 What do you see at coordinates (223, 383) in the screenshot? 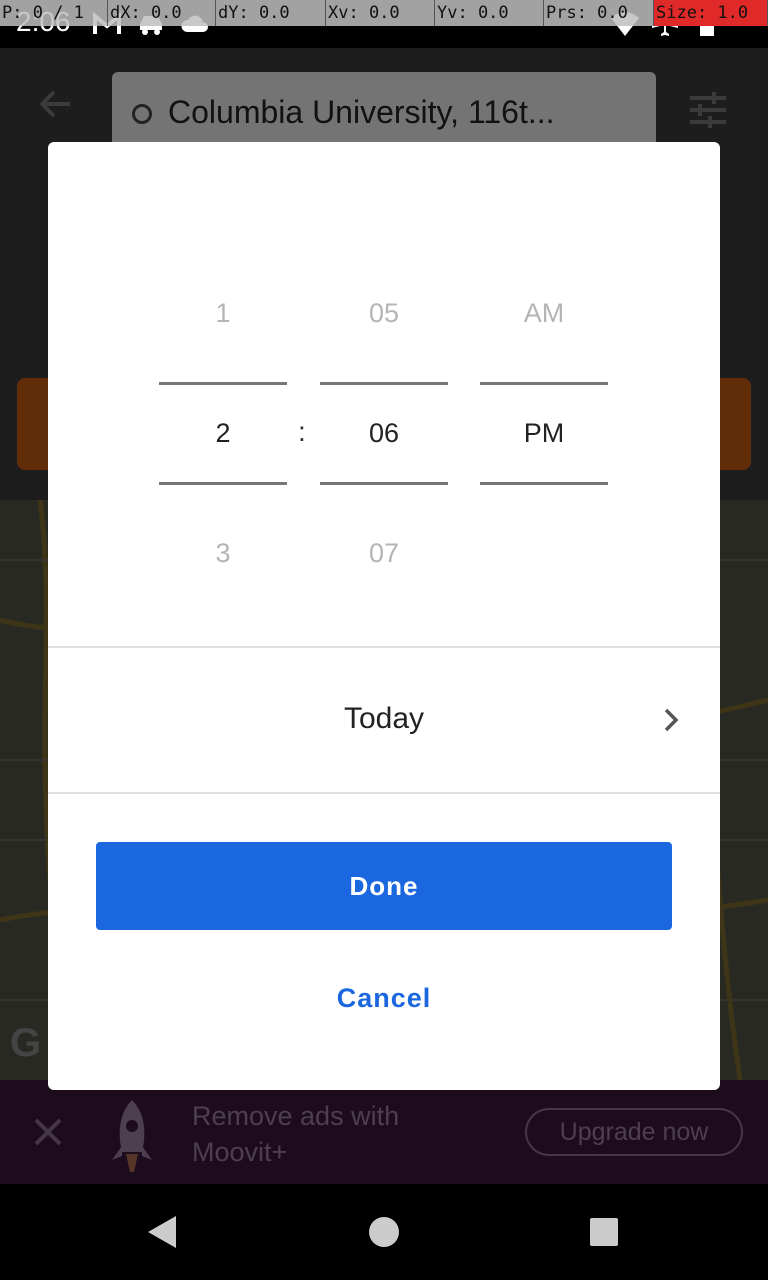
I see `hour-line-top` at bounding box center [223, 383].